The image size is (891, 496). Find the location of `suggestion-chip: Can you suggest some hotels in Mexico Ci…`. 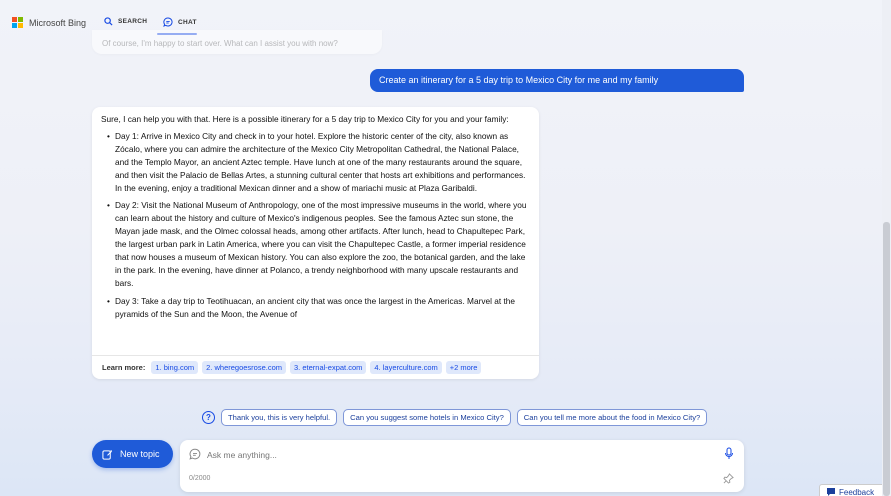

suggestion-chip: Can you suggest some hotels in Mexico Ci… is located at coordinates (427, 417).